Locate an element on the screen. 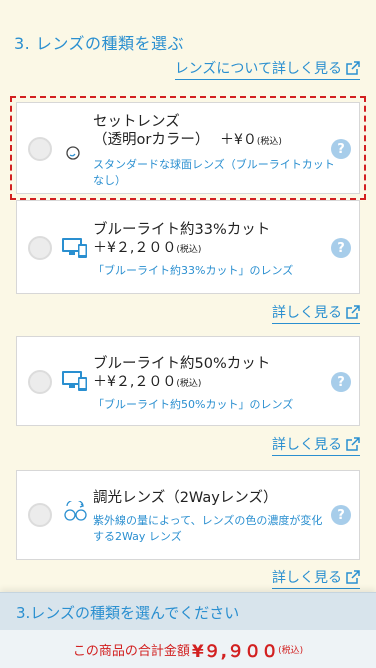 This screenshot has width=376, height=668. detail-link-bluelight-50: 詳しく見る is located at coordinates (316, 445).